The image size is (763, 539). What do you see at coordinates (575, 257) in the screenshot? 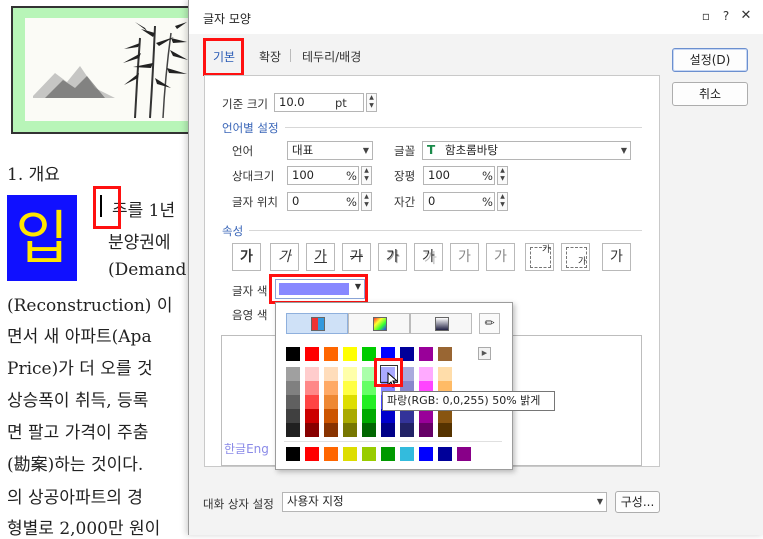
I see `subscript-button: 가` at bounding box center [575, 257].